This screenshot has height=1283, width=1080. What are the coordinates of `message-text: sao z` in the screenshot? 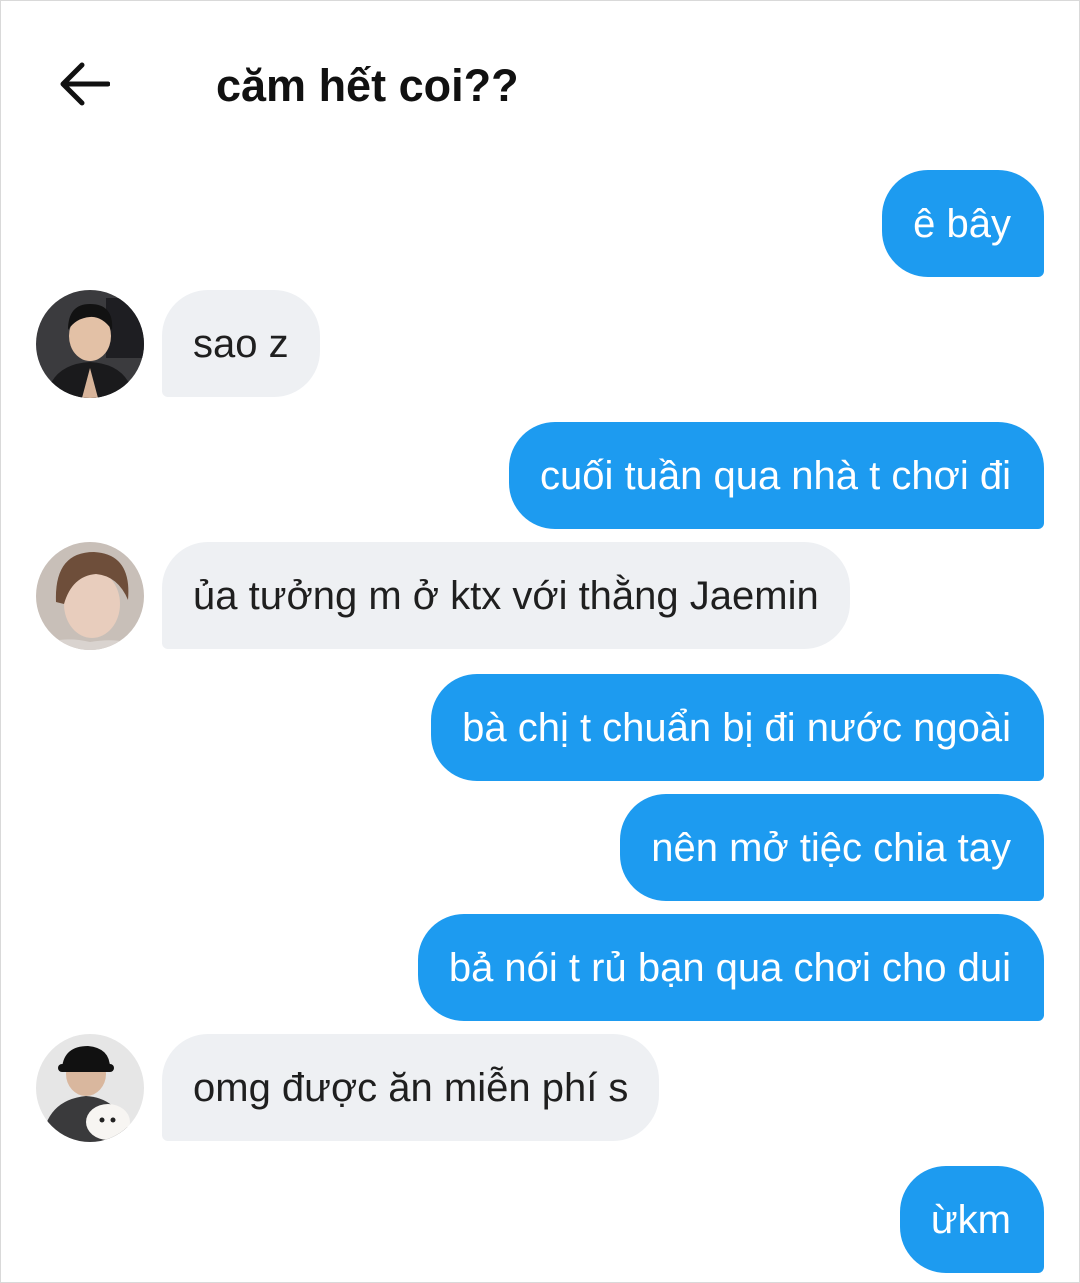 It's located at (241, 343).